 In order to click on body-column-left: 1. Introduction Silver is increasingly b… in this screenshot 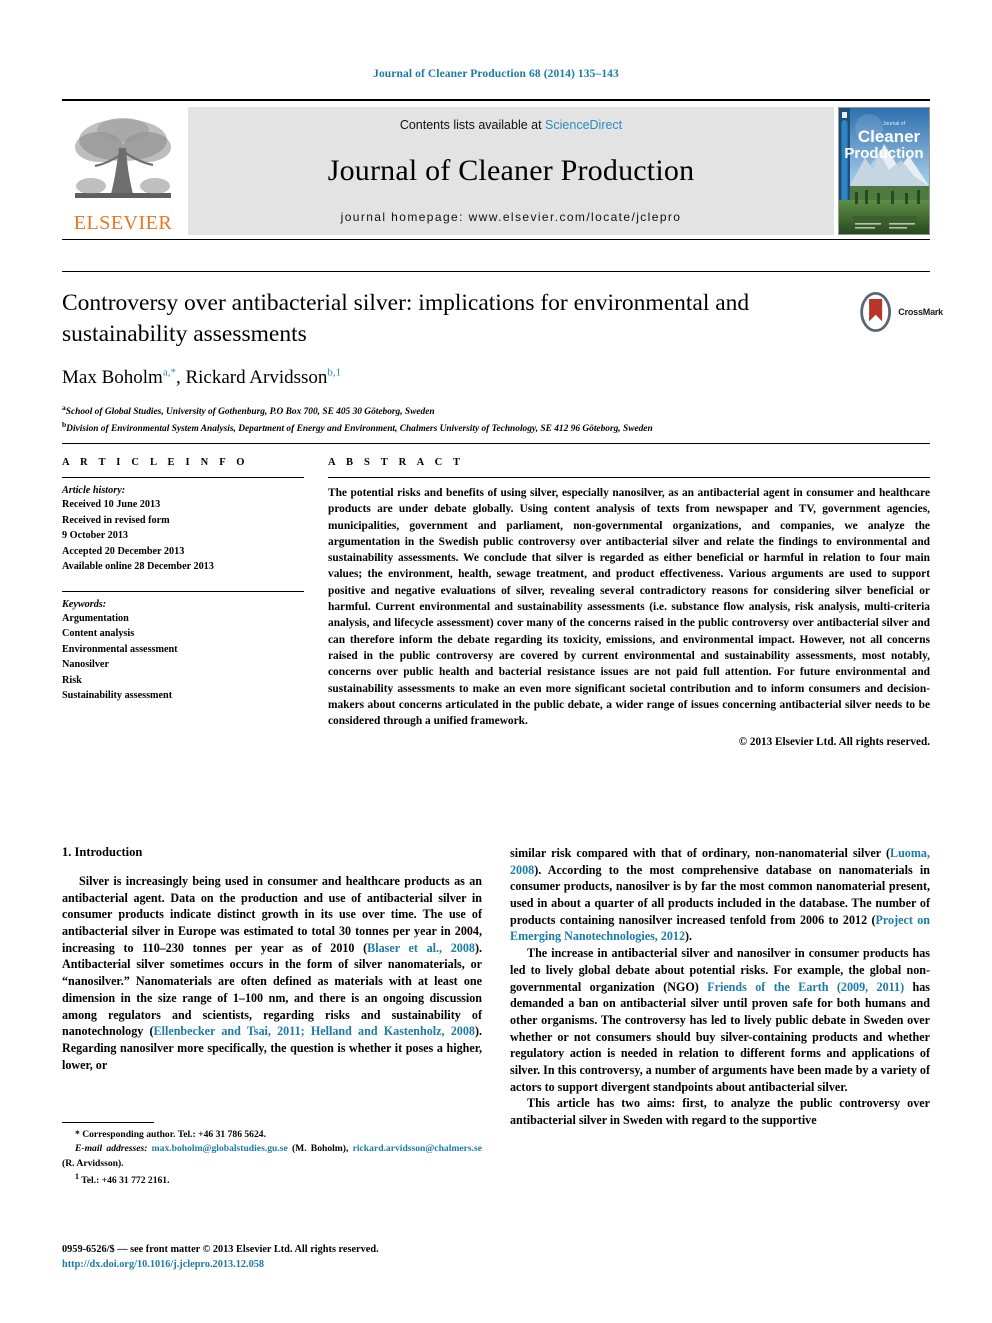, I will do `click(272, 987)`.